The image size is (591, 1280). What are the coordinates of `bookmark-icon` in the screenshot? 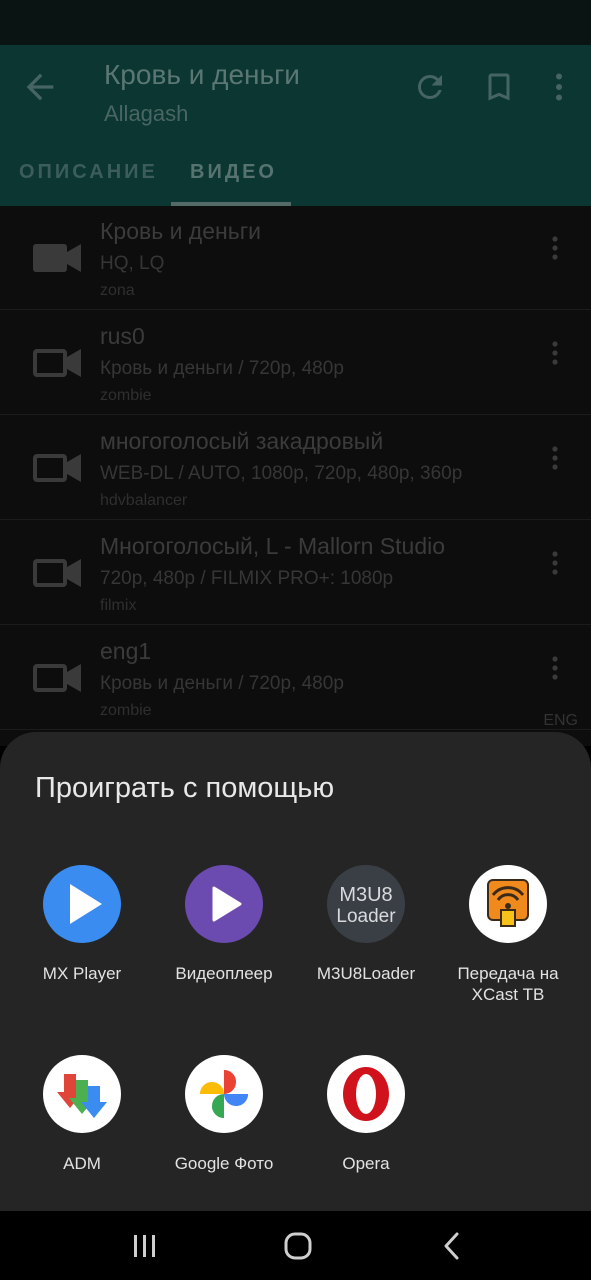 It's located at (499, 87).